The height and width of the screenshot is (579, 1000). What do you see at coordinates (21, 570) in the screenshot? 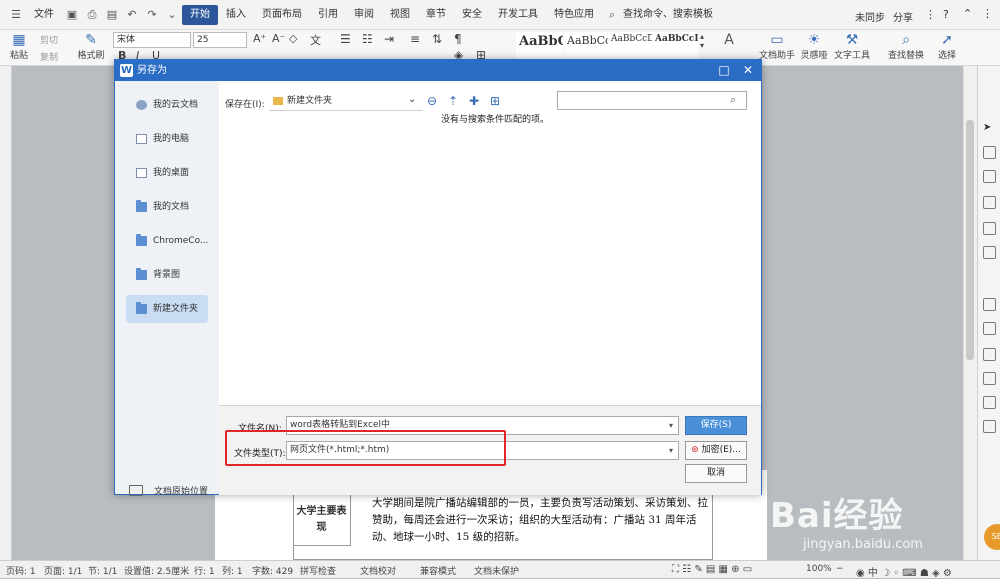
I see `status-page-num: 页码: 1` at bounding box center [21, 570].